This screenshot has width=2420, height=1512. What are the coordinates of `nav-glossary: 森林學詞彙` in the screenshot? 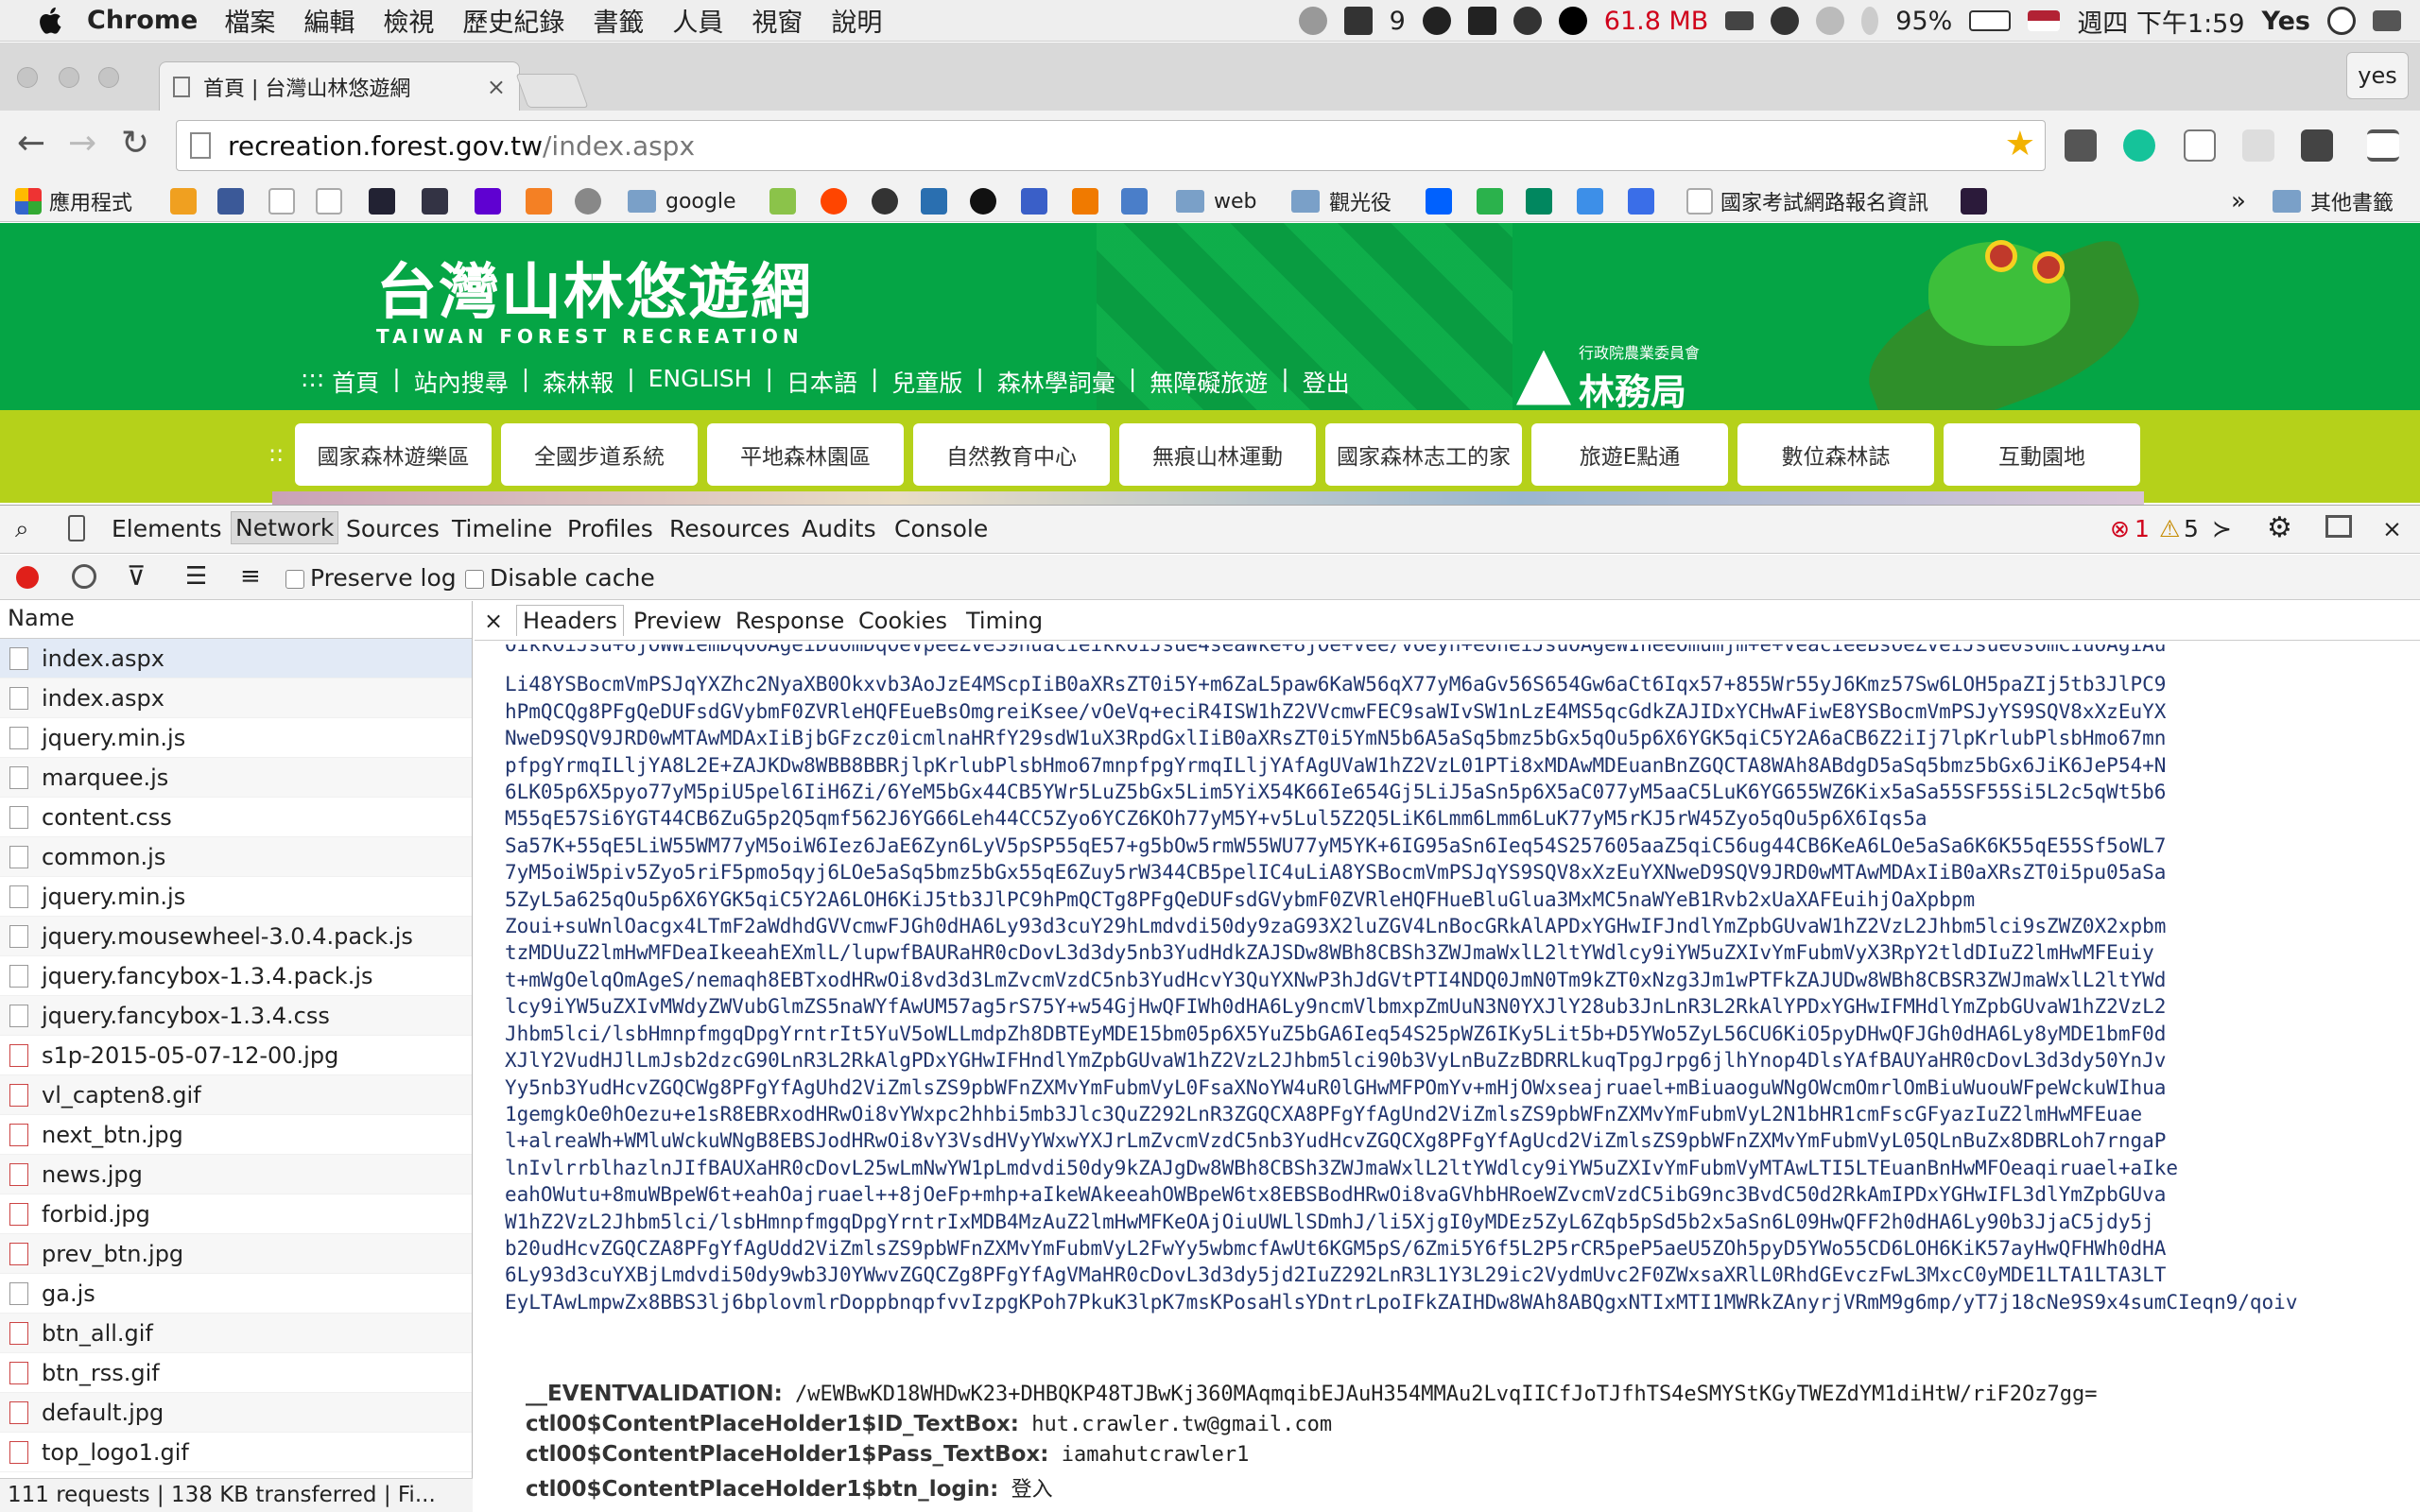 It's located at (1056, 382).